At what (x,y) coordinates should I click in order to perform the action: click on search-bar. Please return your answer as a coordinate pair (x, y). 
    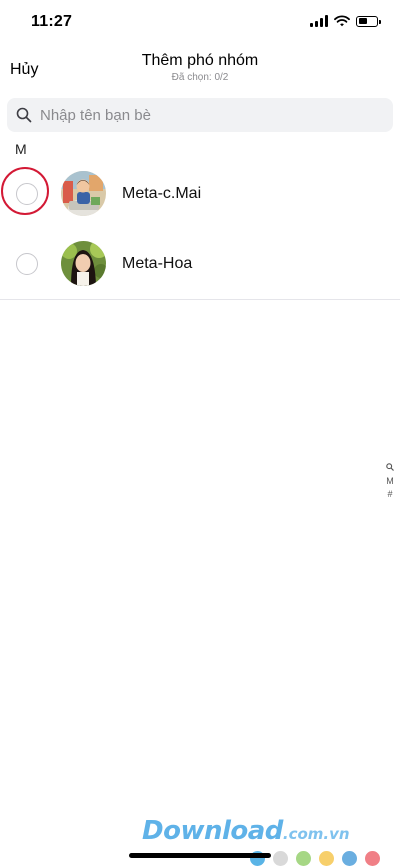
    Looking at the image, I should click on (200, 115).